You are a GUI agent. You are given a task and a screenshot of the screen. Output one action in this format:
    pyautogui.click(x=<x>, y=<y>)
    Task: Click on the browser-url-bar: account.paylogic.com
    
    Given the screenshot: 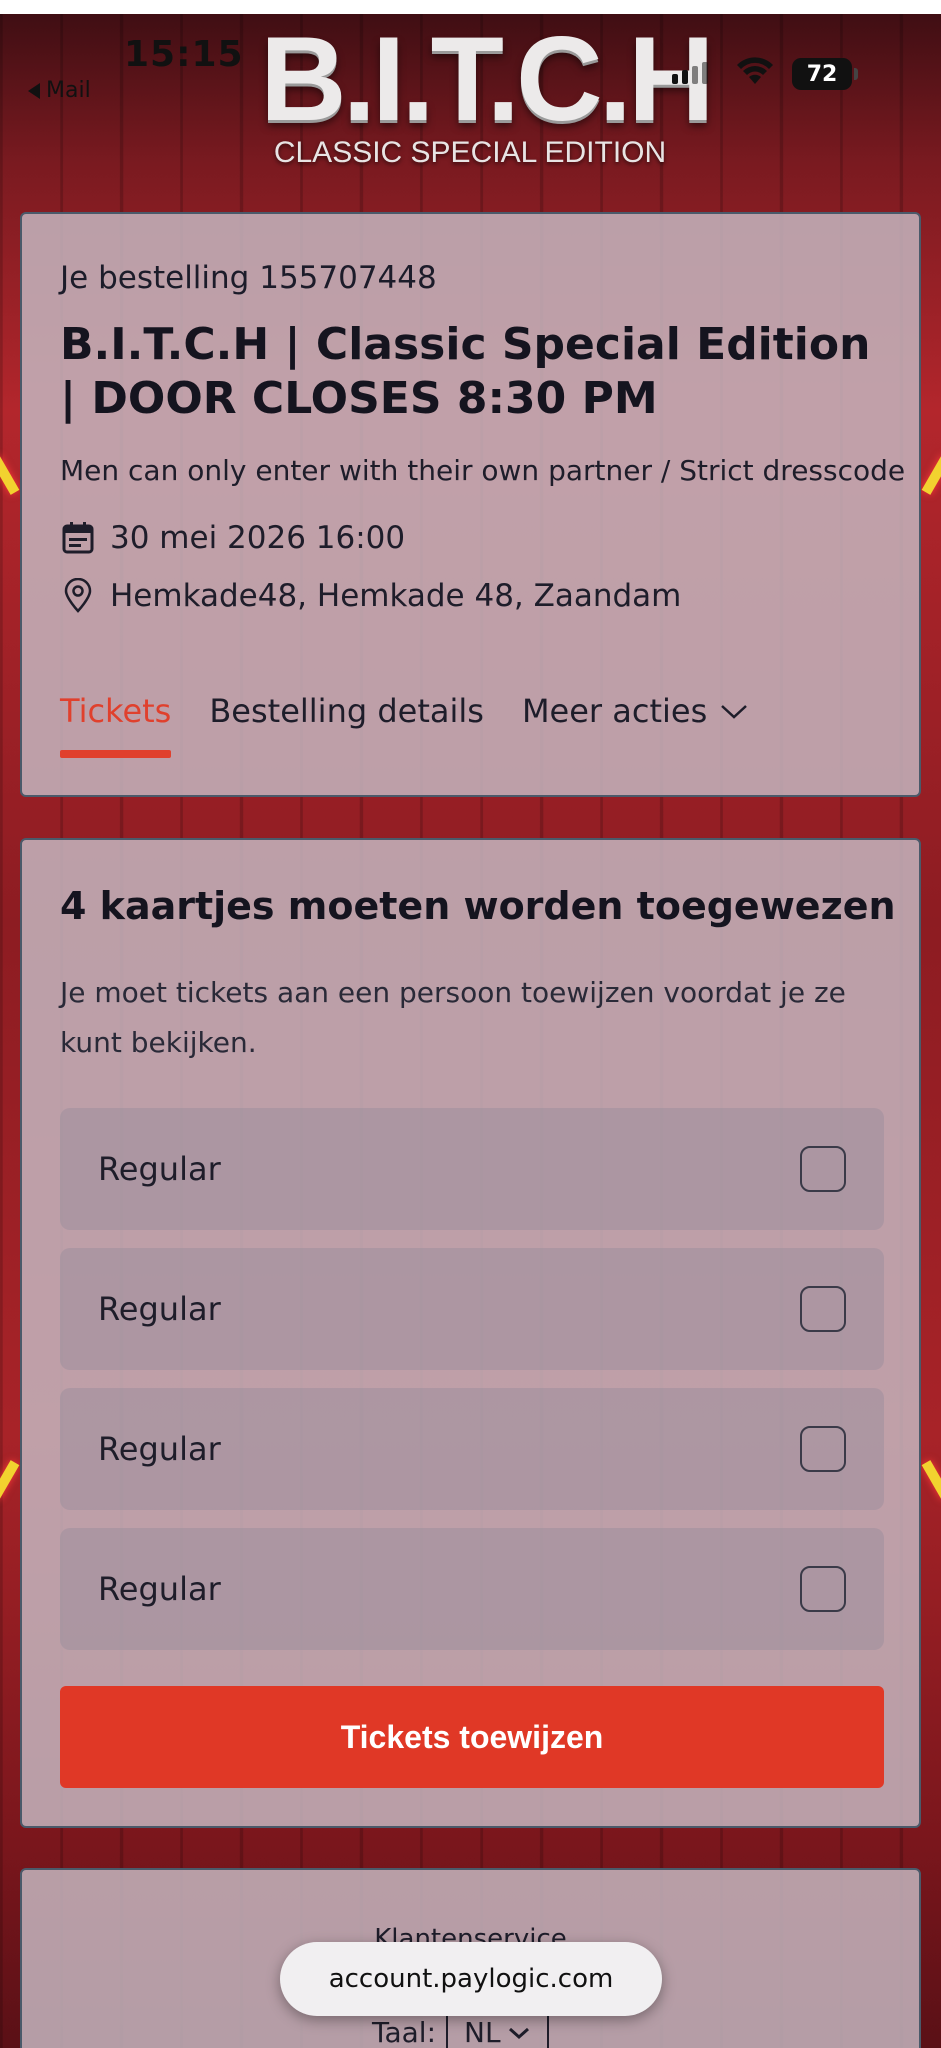 What is the action you would take?
    pyautogui.click(x=471, y=1979)
    